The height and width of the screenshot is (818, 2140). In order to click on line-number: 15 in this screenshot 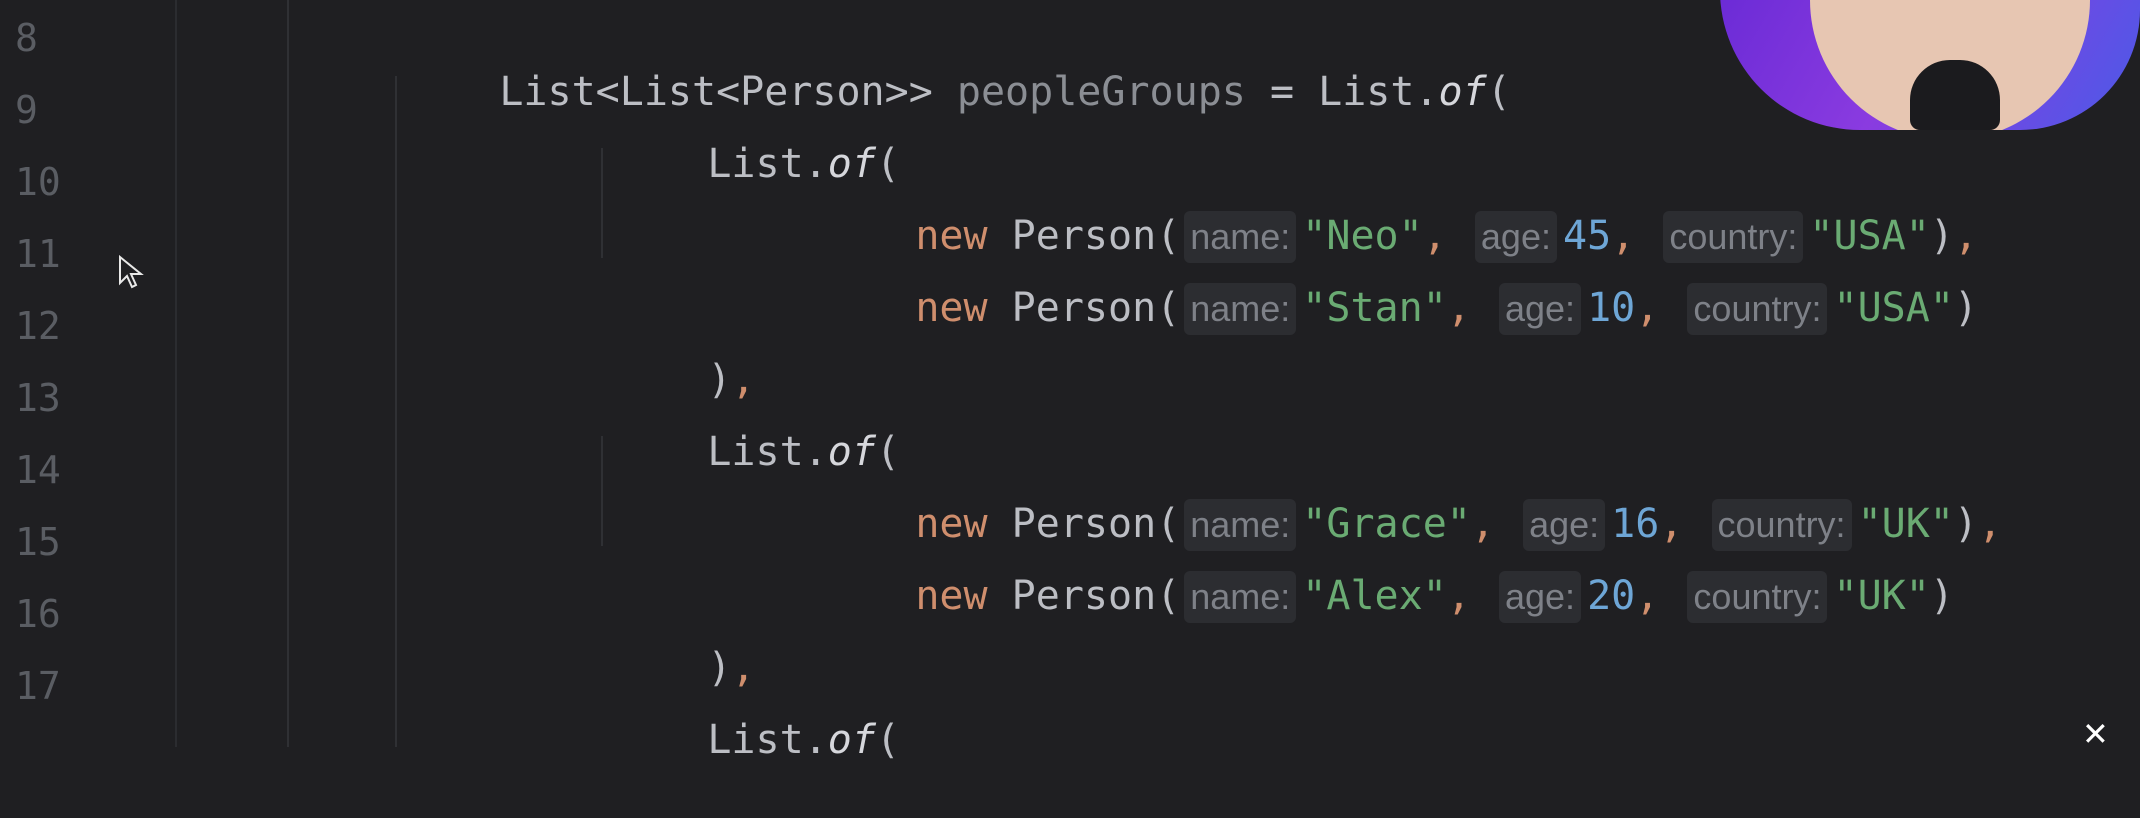, I will do `click(38, 542)`.